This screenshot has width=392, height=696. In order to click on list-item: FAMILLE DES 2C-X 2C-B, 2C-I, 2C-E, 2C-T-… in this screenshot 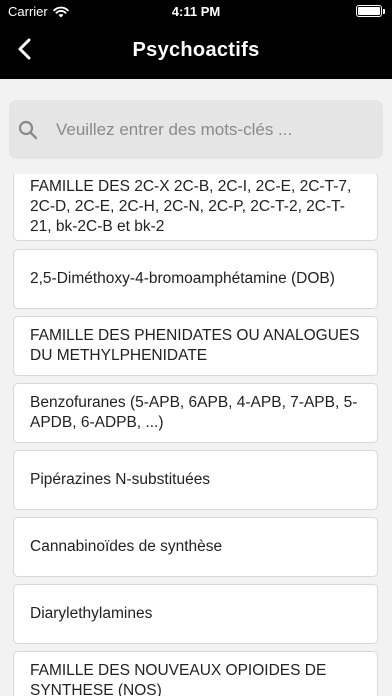, I will do `click(195, 207)`.